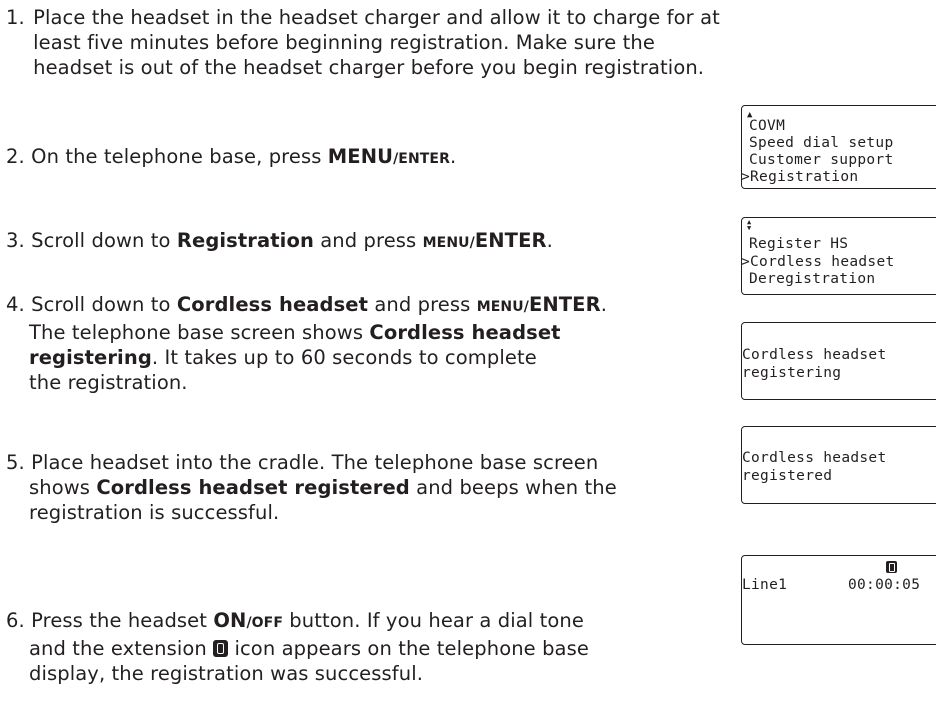 Image resolution: width=936 pixels, height=707 pixels. I want to click on key-off: /OFF, so click(264, 623).